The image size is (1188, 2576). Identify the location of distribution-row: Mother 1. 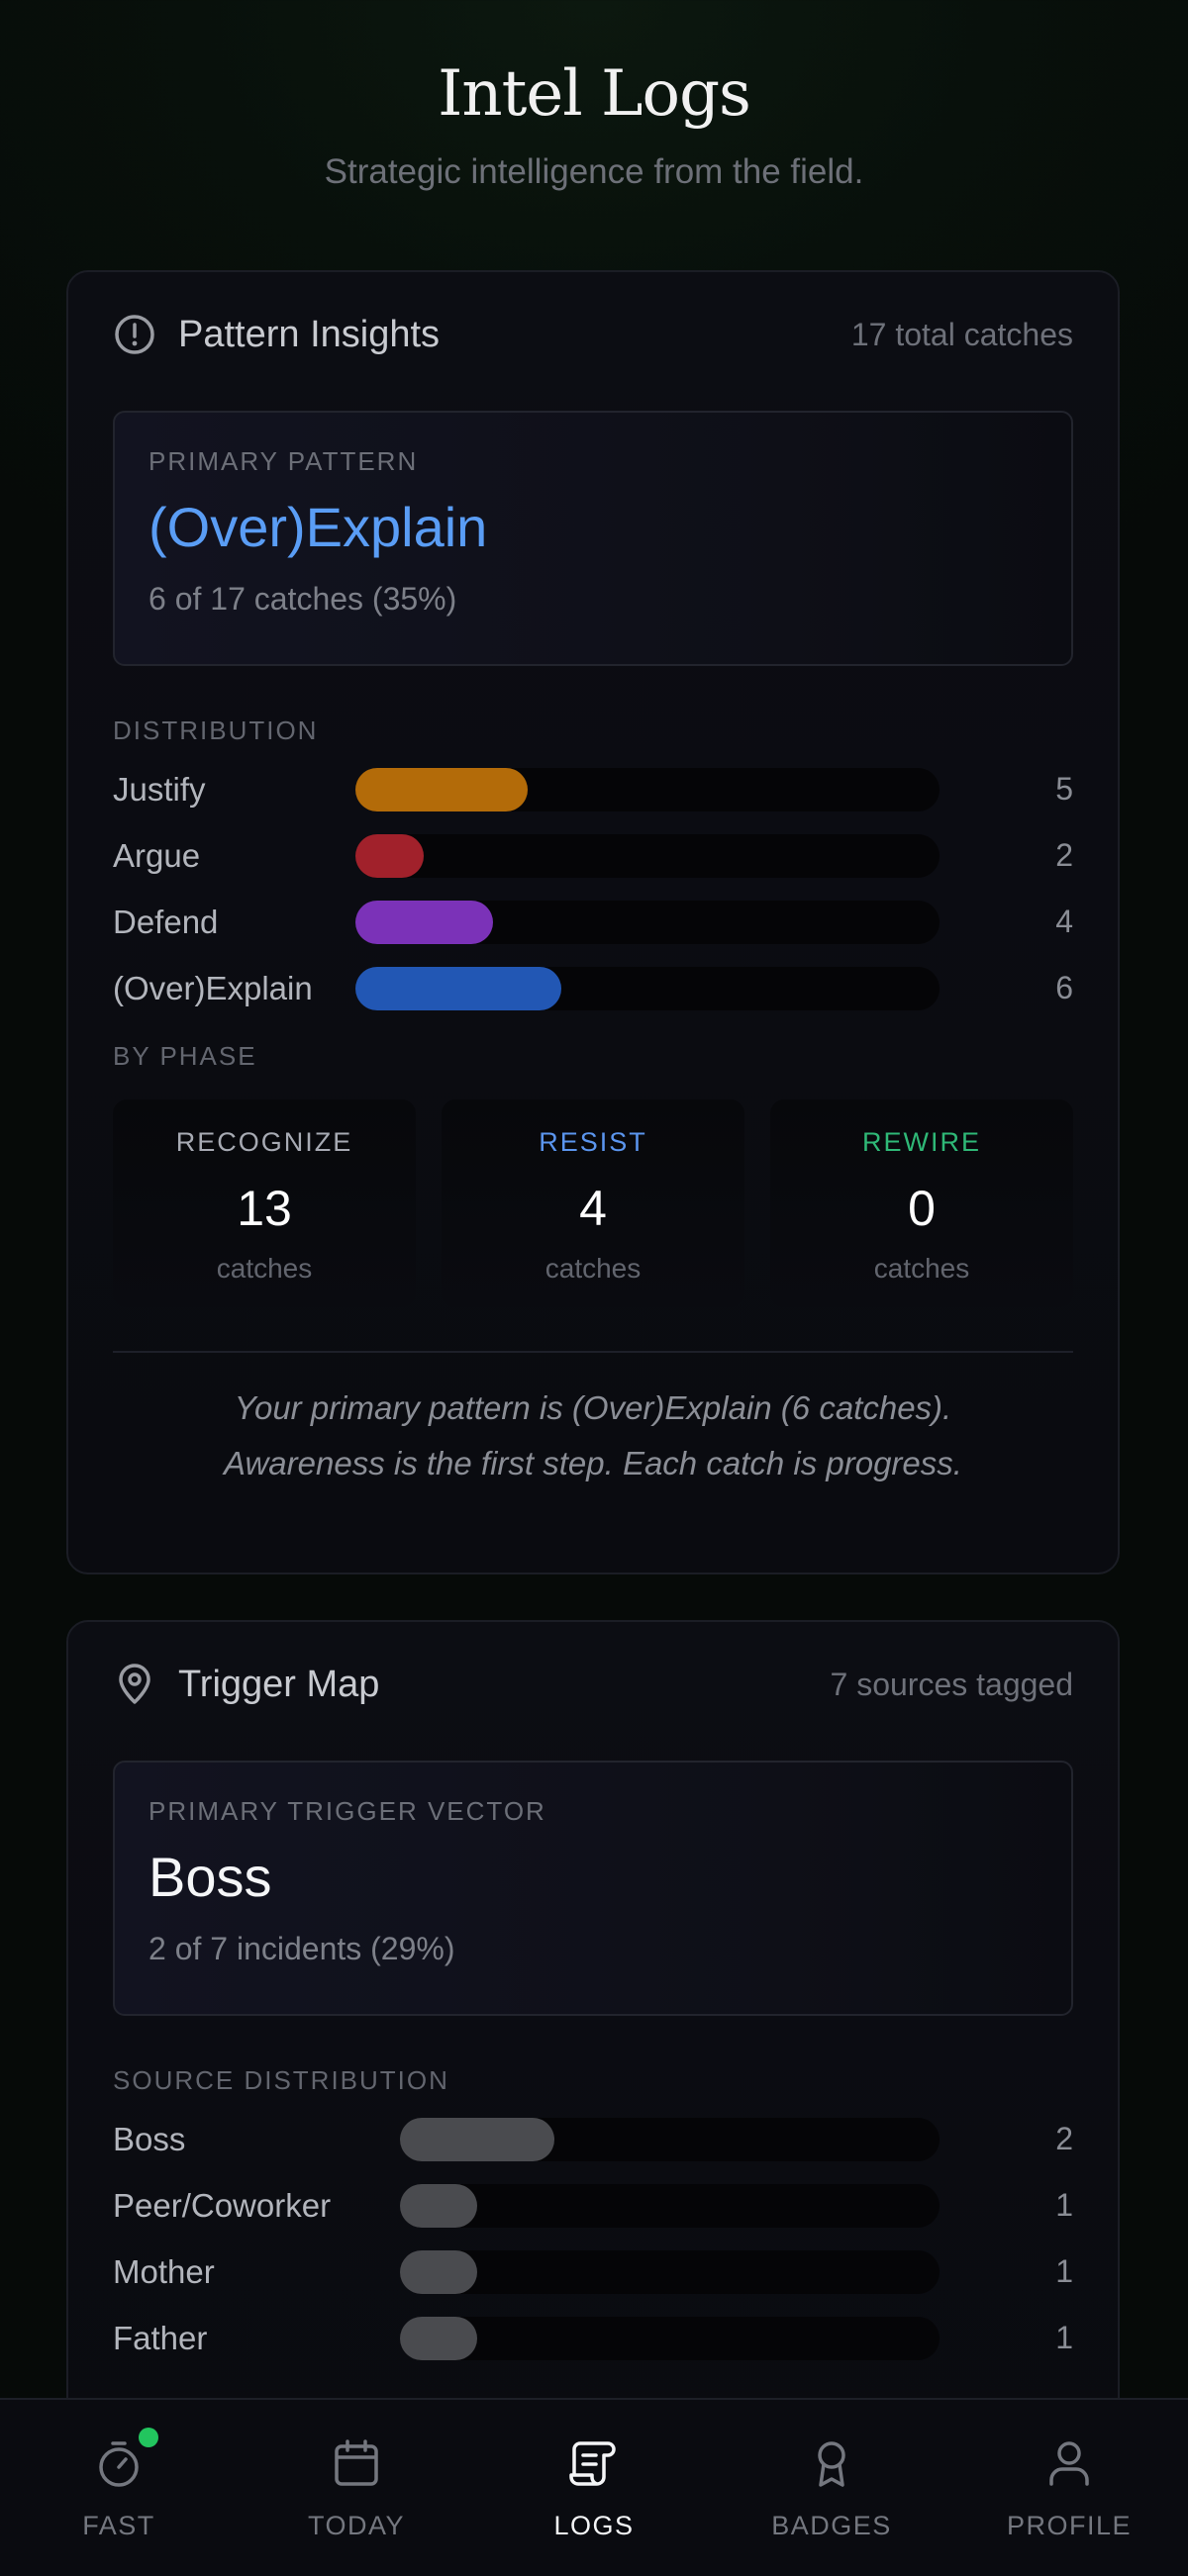
(593, 2272).